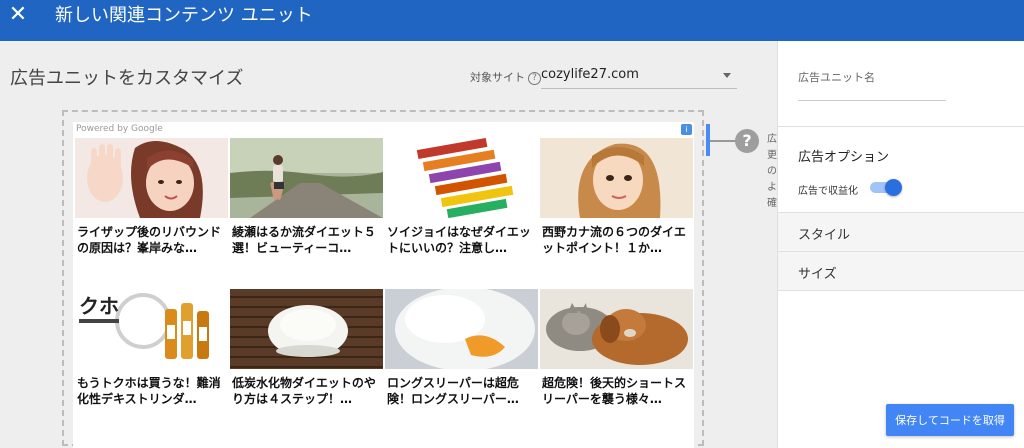 The image size is (1024, 448). I want to click on site-select: cozylife27.com, so click(639, 76).